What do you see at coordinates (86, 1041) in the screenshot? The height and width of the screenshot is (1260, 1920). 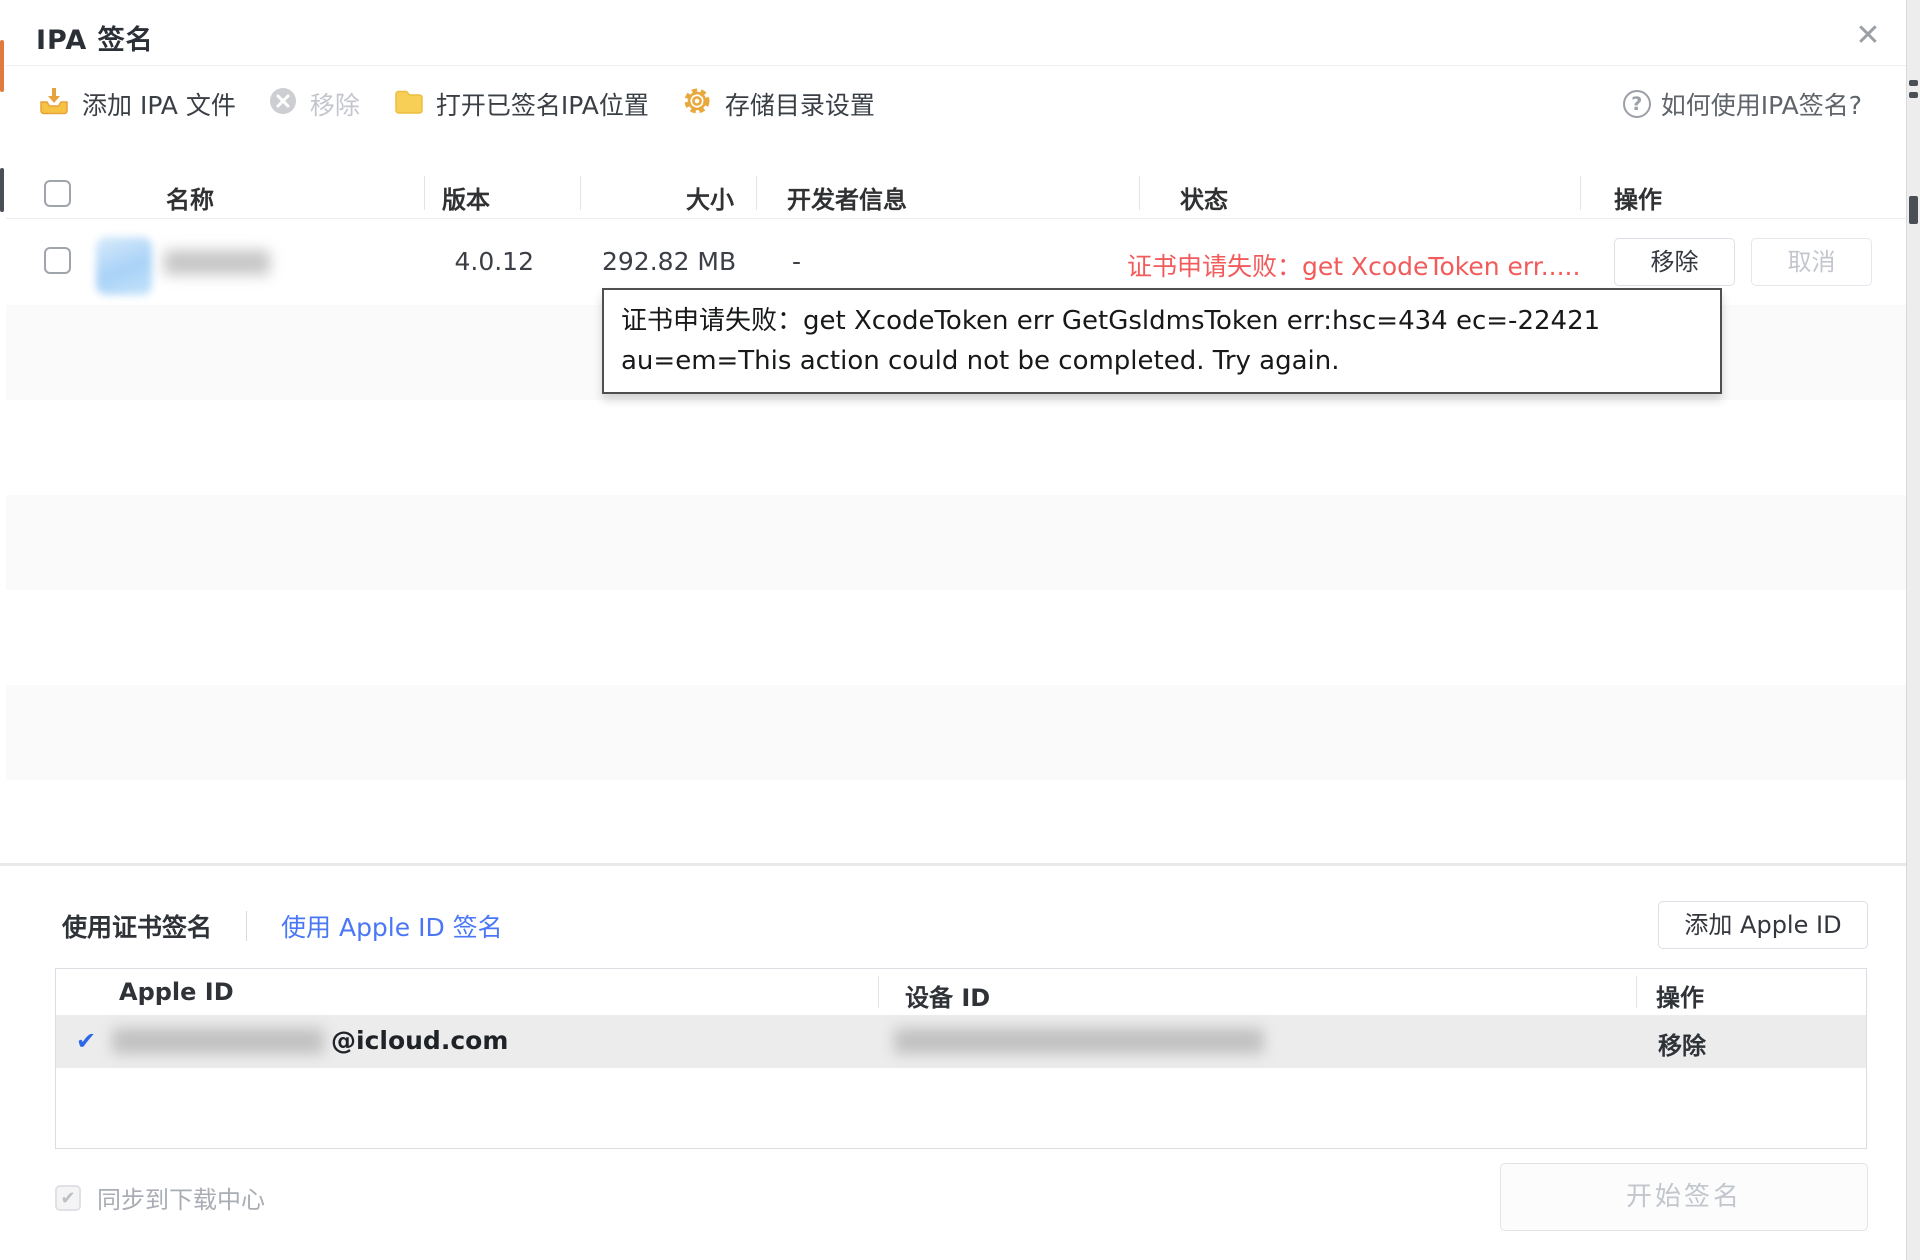 I see `selected-check-icon: ✔` at bounding box center [86, 1041].